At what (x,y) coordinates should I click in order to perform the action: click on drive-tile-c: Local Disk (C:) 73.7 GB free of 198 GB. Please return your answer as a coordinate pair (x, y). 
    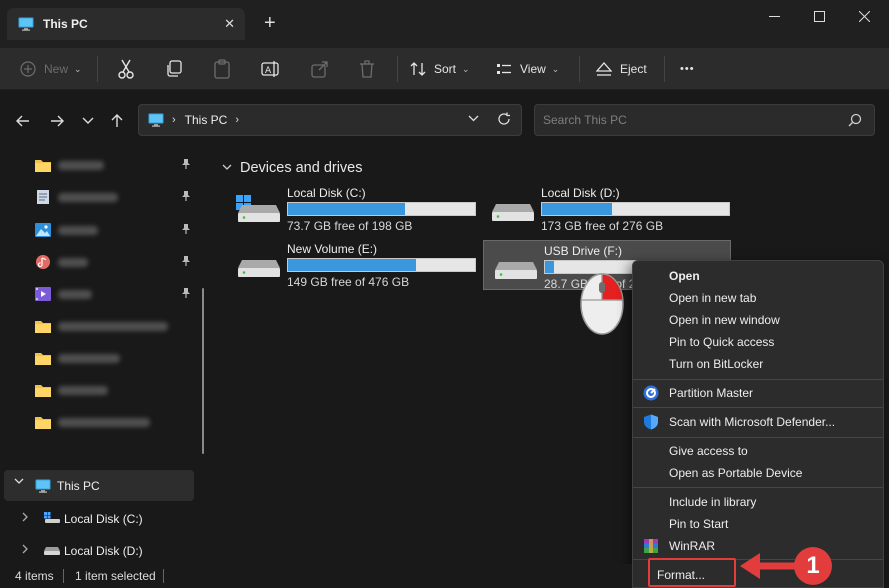
    Looking at the image, I should click on (351, 208).